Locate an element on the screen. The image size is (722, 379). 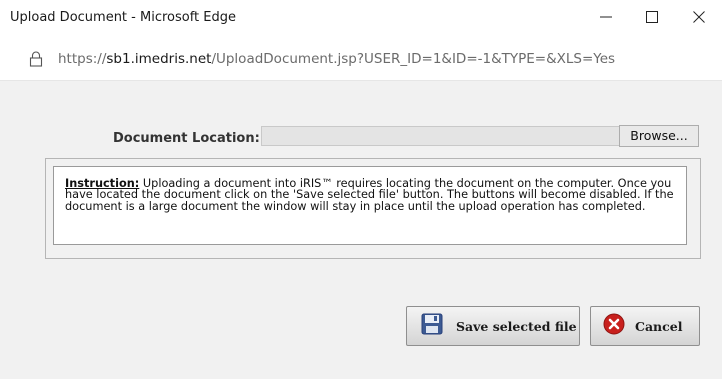
document-location-label: Document Location: is located at coordinates (186, 138).